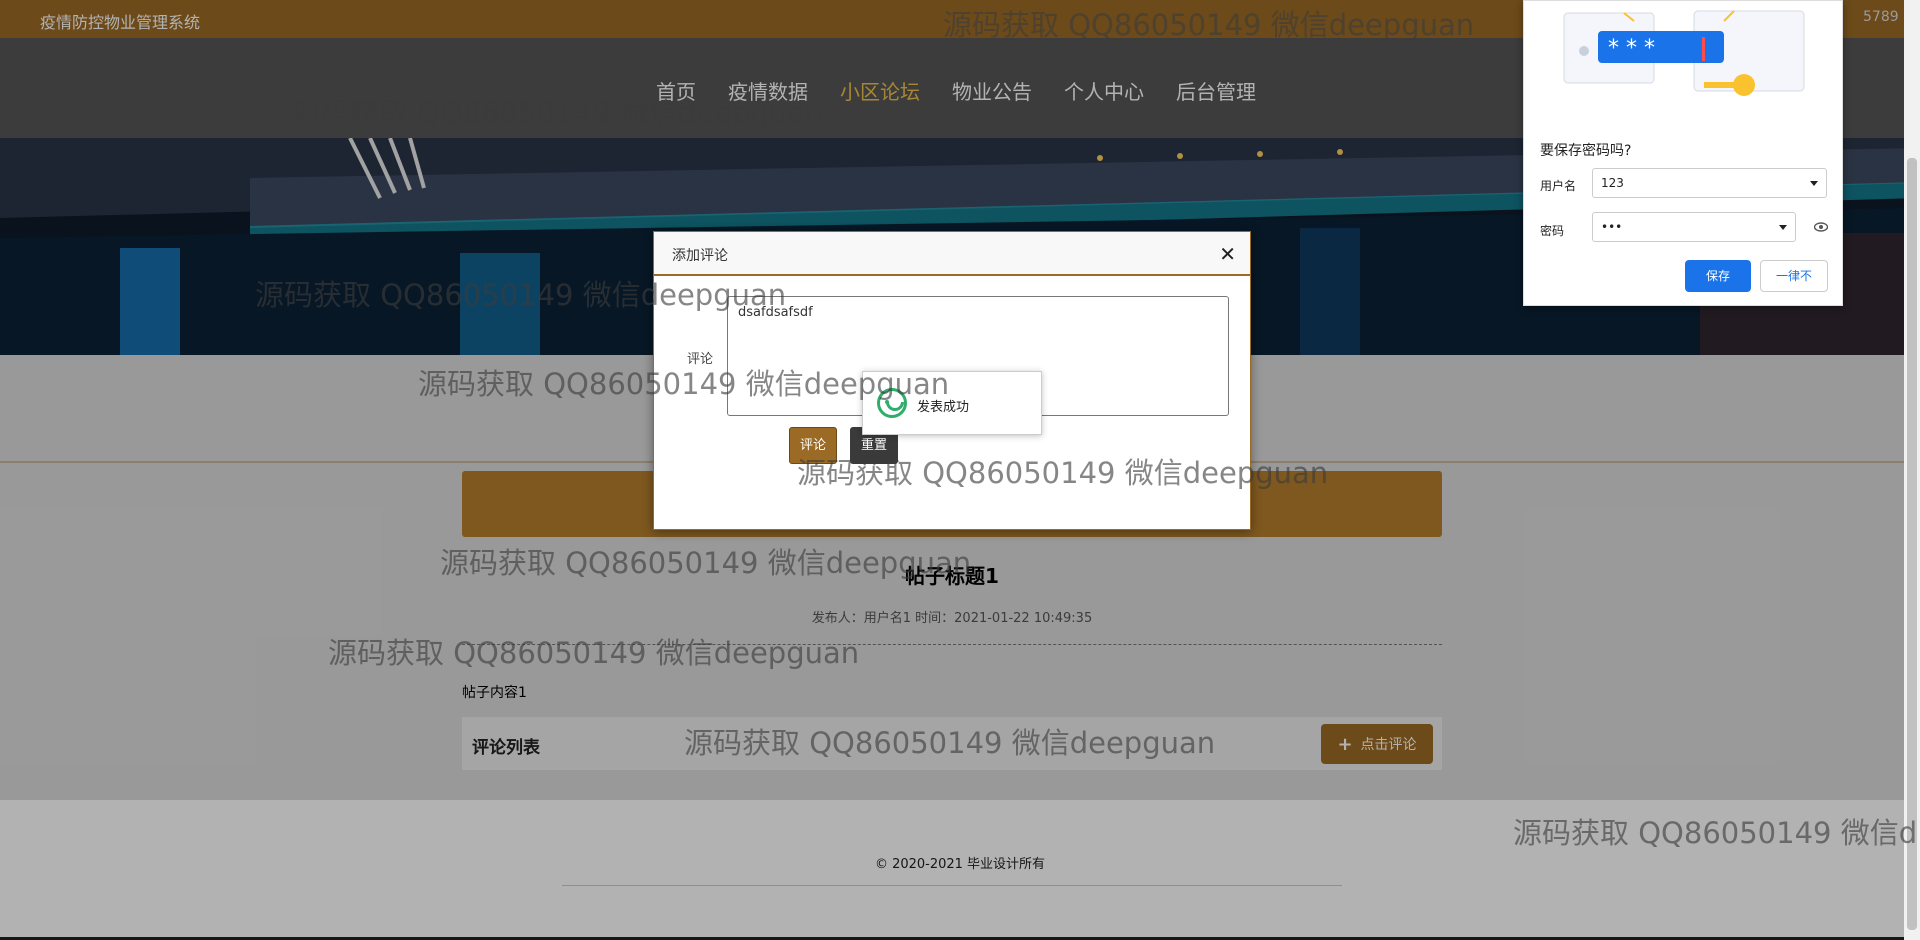 The height and width of the screenshot is (940, 1920). What do you see at coordinates (700, 359) in the screenshot?
I see `comment-label: 评论` at bounding box center [700, 359].